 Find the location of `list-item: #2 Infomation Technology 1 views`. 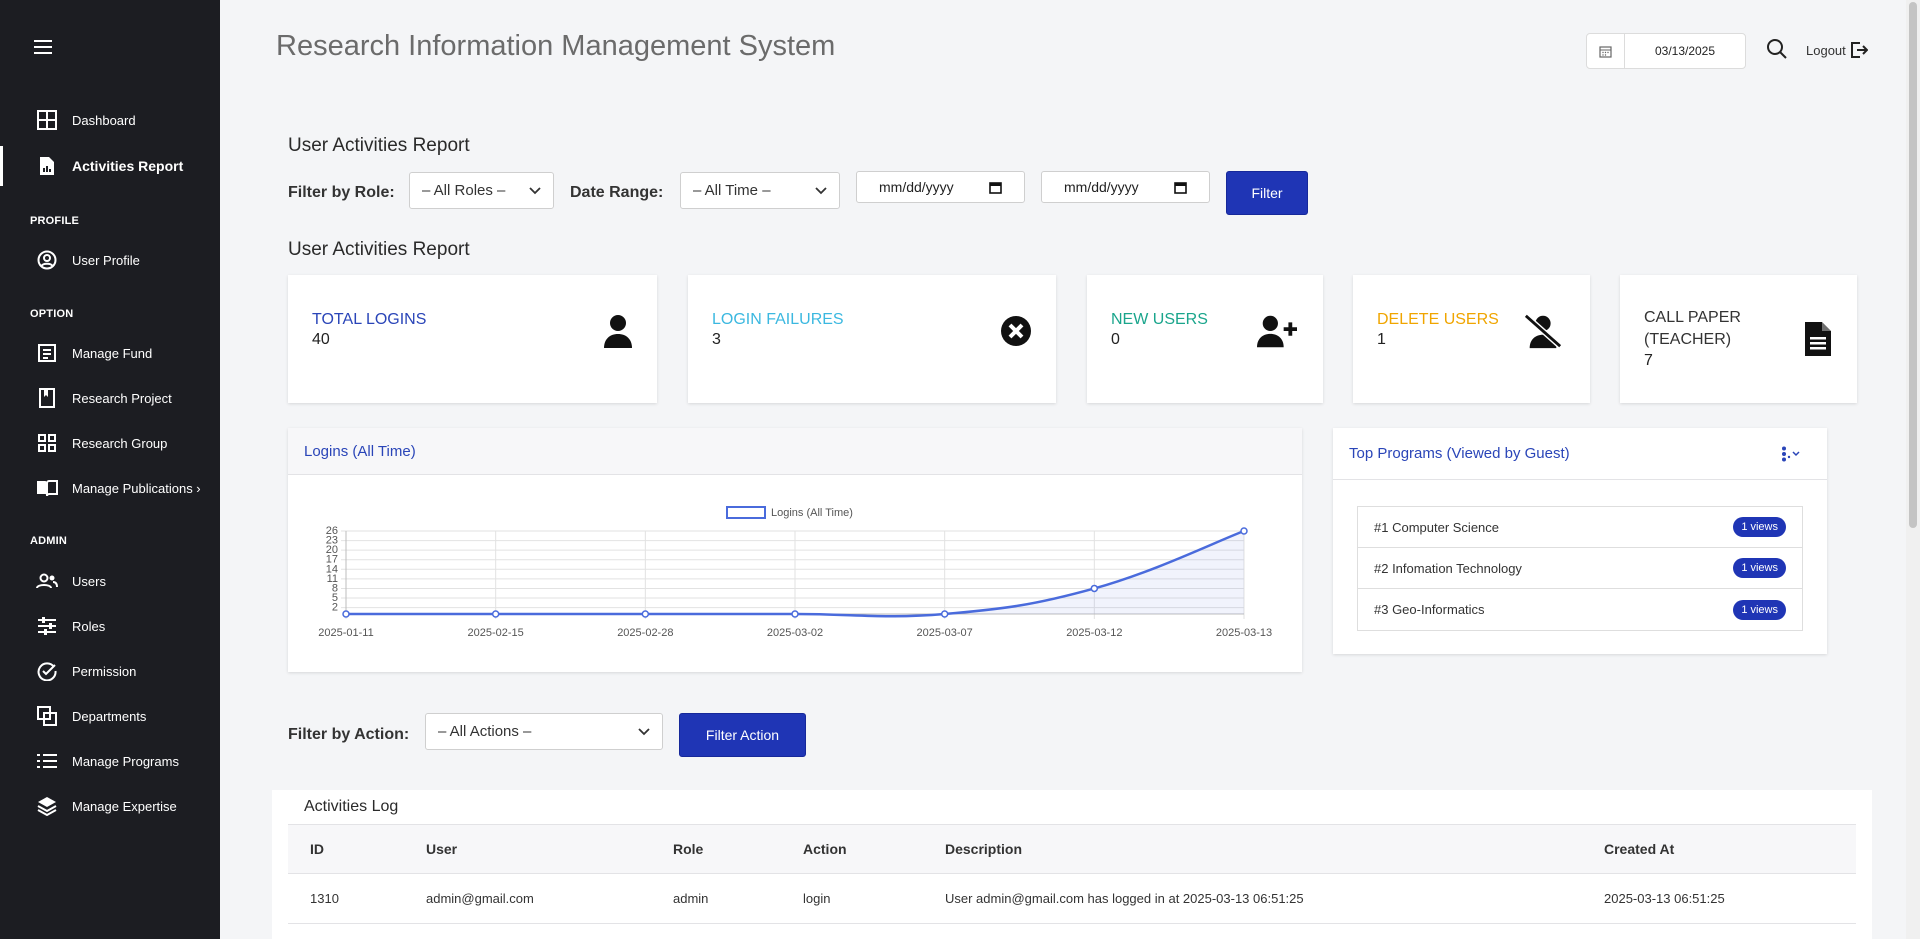

list-item: #2 Infomation Technology 1 views is located at coordinates (1580, 568).